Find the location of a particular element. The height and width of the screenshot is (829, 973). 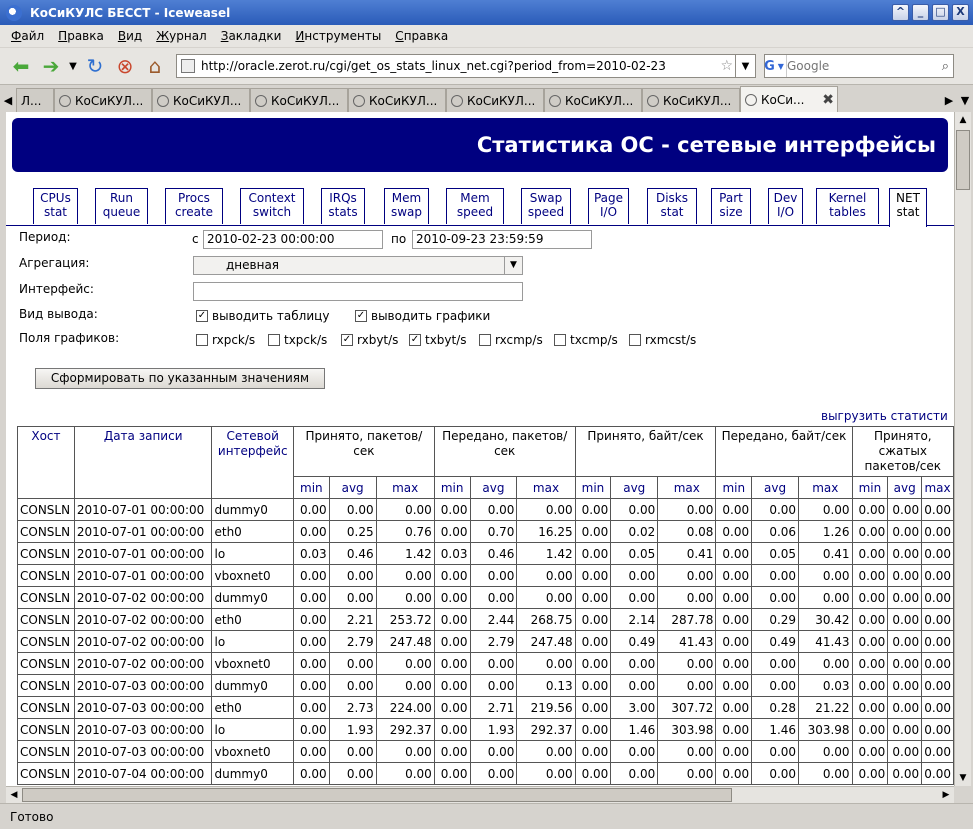

section-tab-12: Kernel tables is located at coordinates (847, 206).